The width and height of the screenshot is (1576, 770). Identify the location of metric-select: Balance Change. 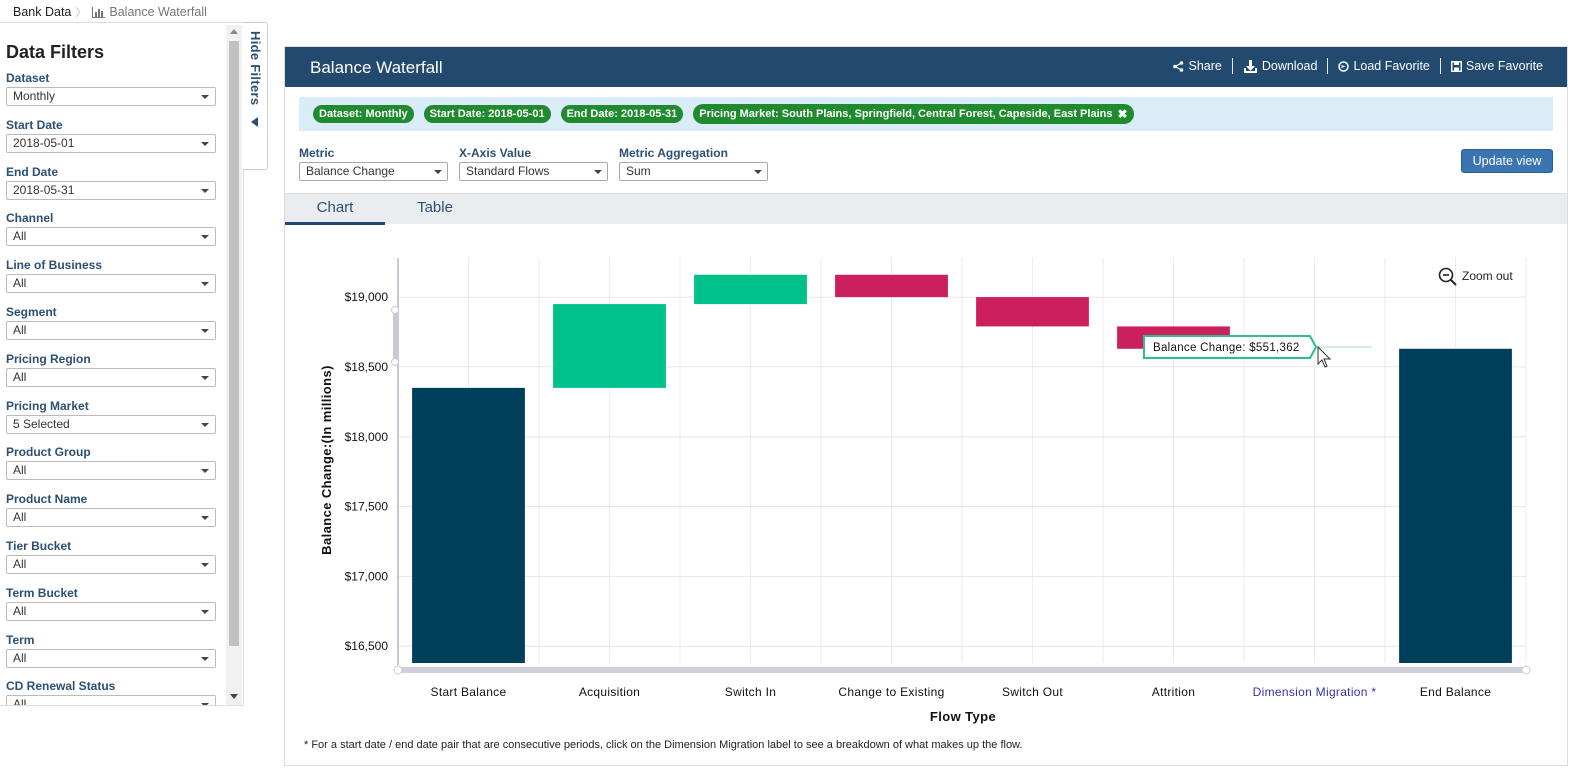
(373, 171).